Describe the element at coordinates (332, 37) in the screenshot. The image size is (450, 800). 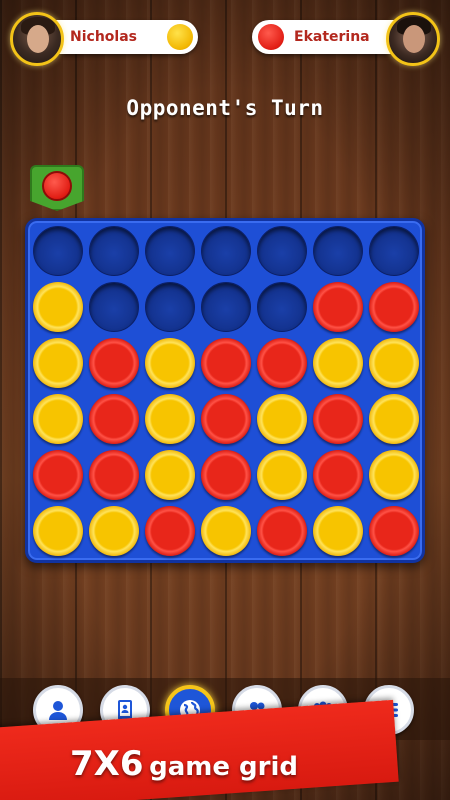
I see `player-name-right: Ekaterina` at that location.